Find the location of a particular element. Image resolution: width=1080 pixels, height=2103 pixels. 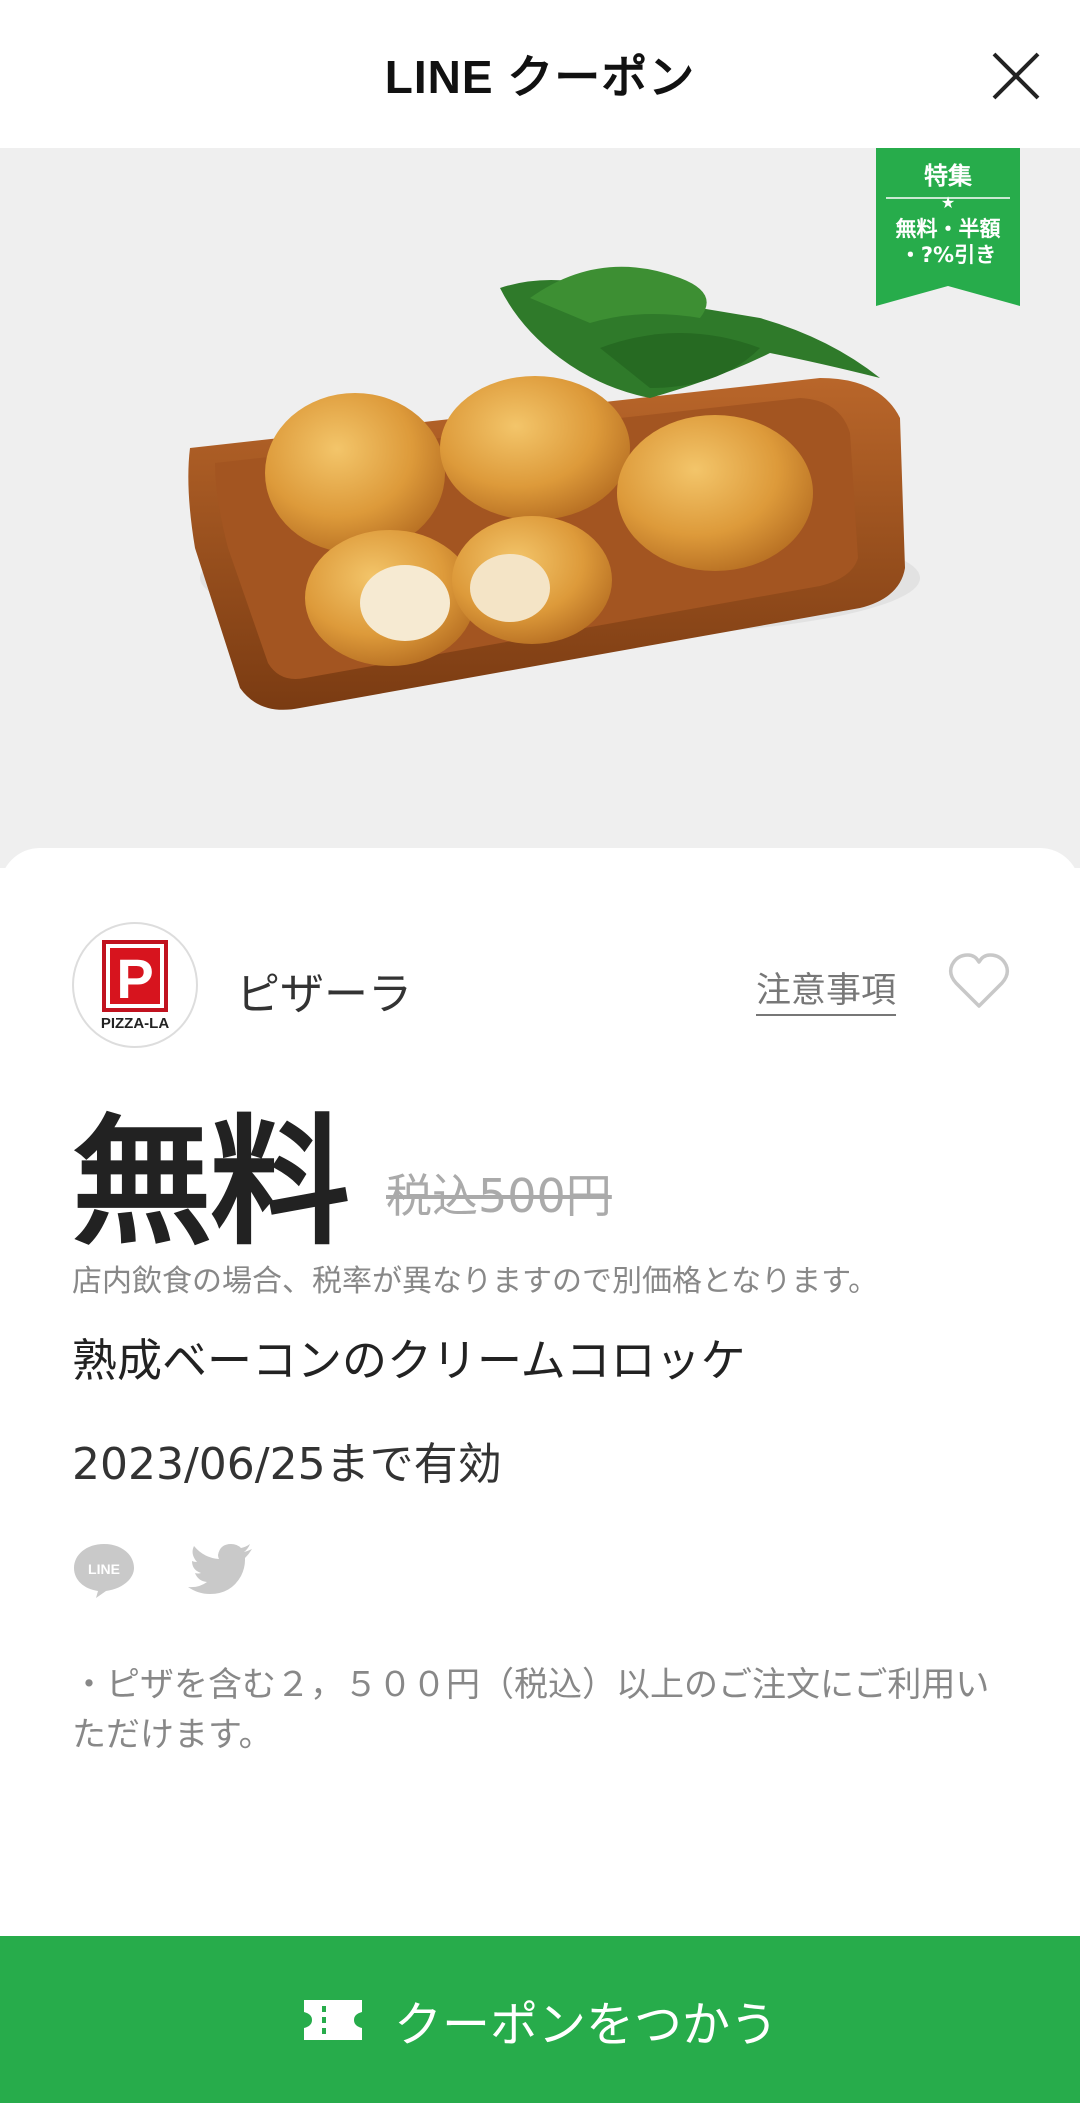

app-header: LINE クーポン is located at coordinates (540, 74).